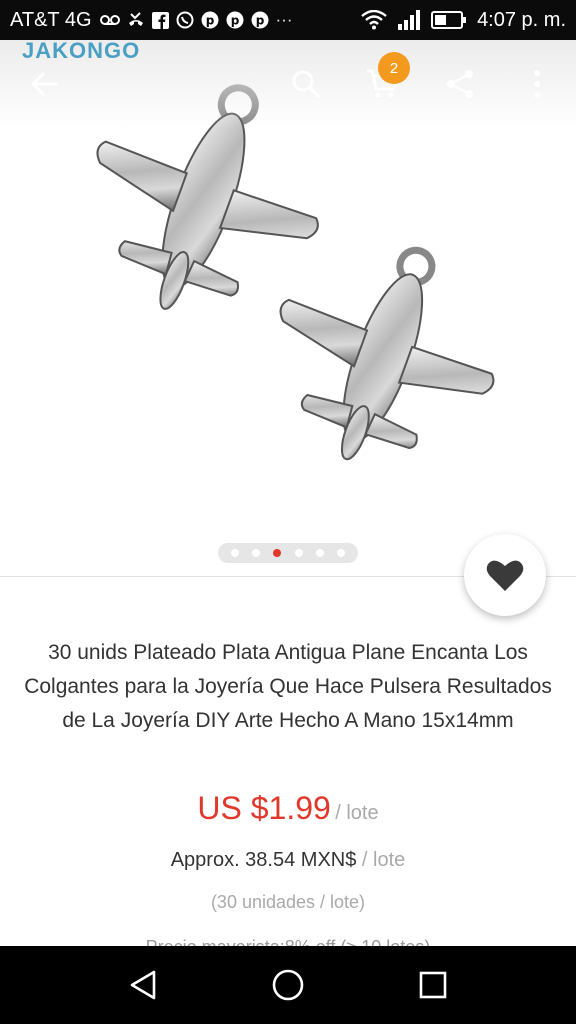 The height and width of the screenshot is (1024, 576). I want to click on share-button, so click(460, 84).